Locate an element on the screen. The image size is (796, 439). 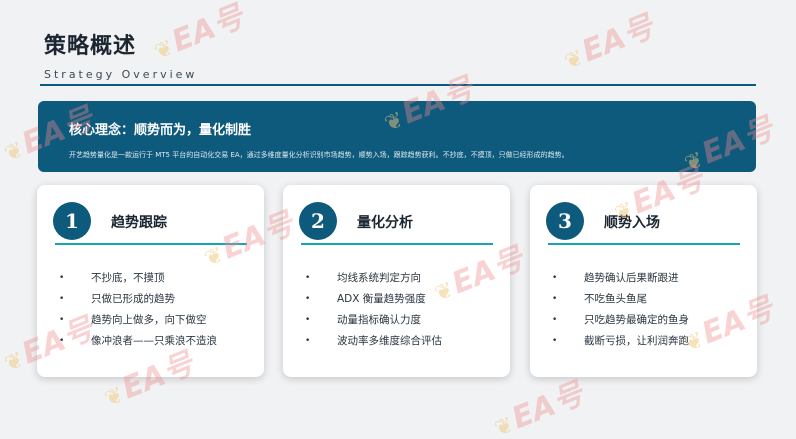
list-item: • ADX 衡量趋势强度 is located at coordinates (373, 298).